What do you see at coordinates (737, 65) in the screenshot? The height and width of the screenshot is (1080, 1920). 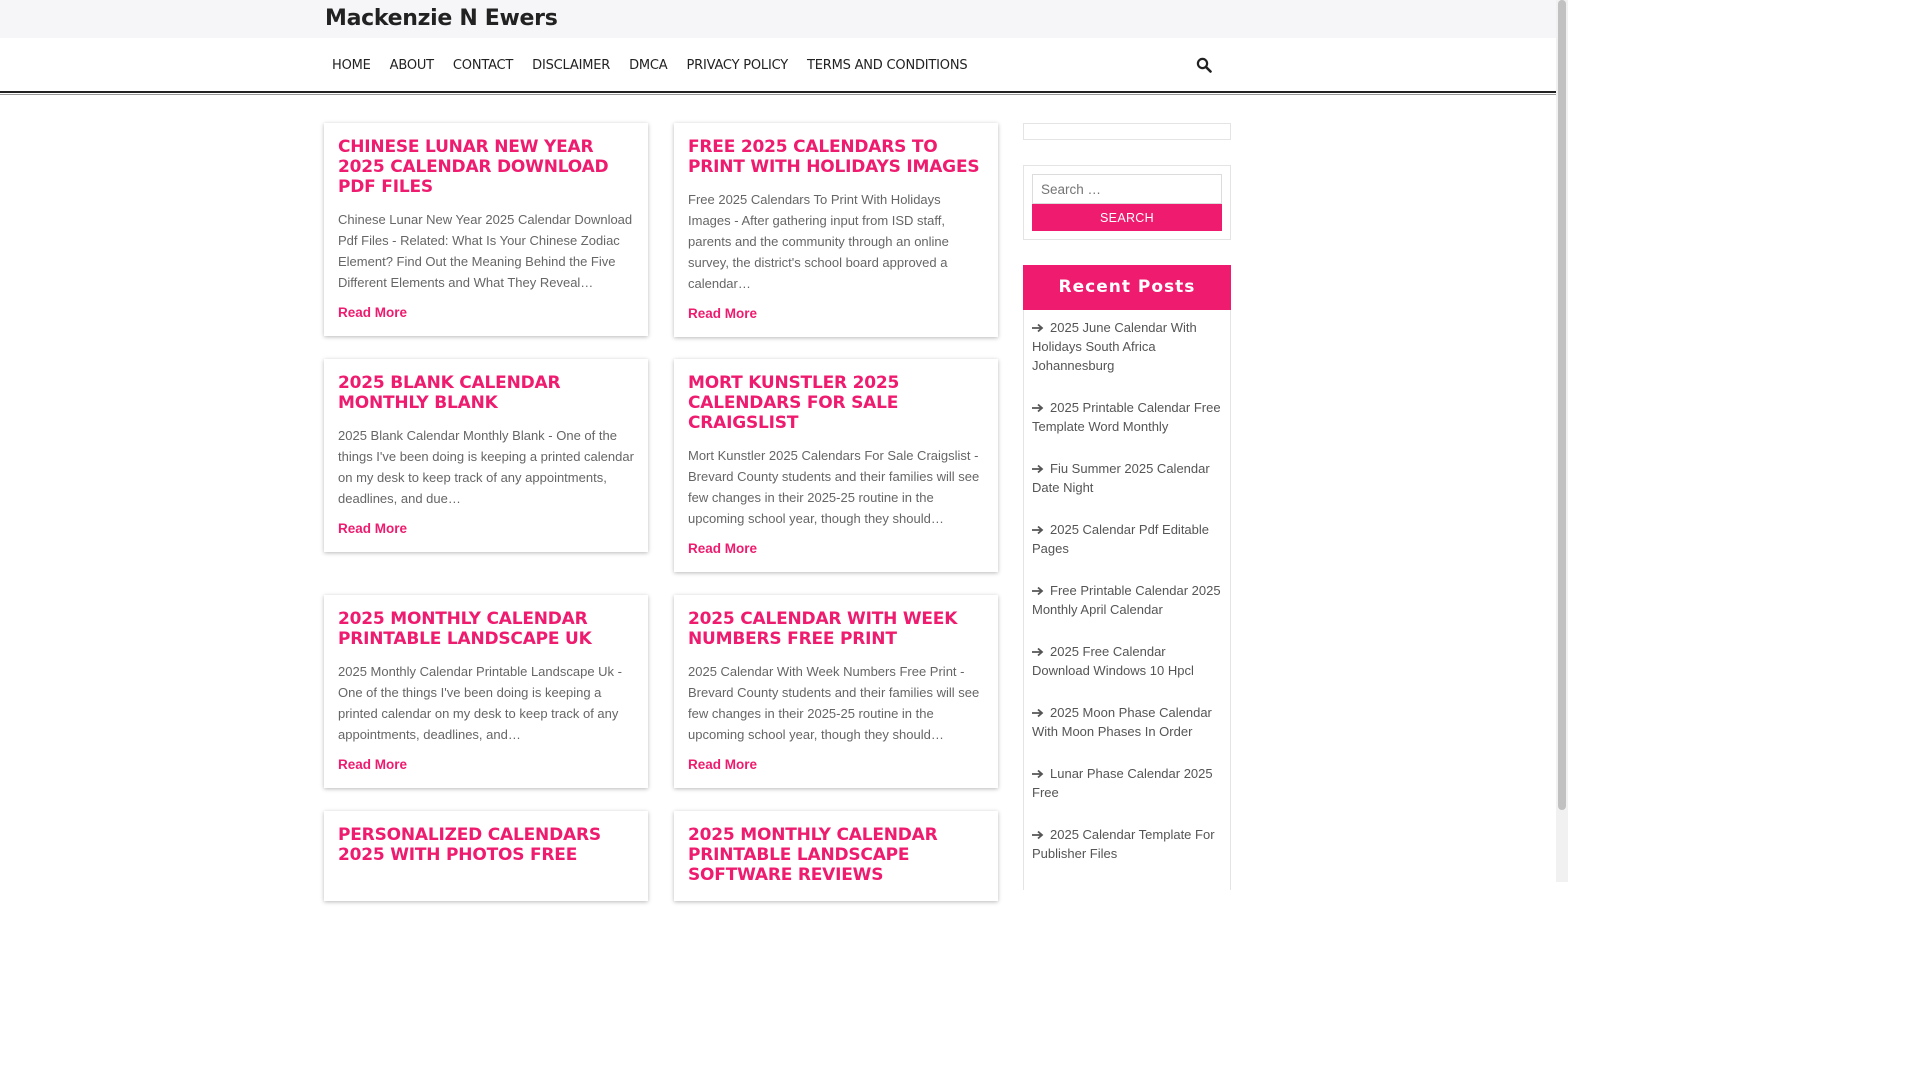 I see `nav-privacy-policy: PRIVACY POLICY` at bounding box center [737, 65].